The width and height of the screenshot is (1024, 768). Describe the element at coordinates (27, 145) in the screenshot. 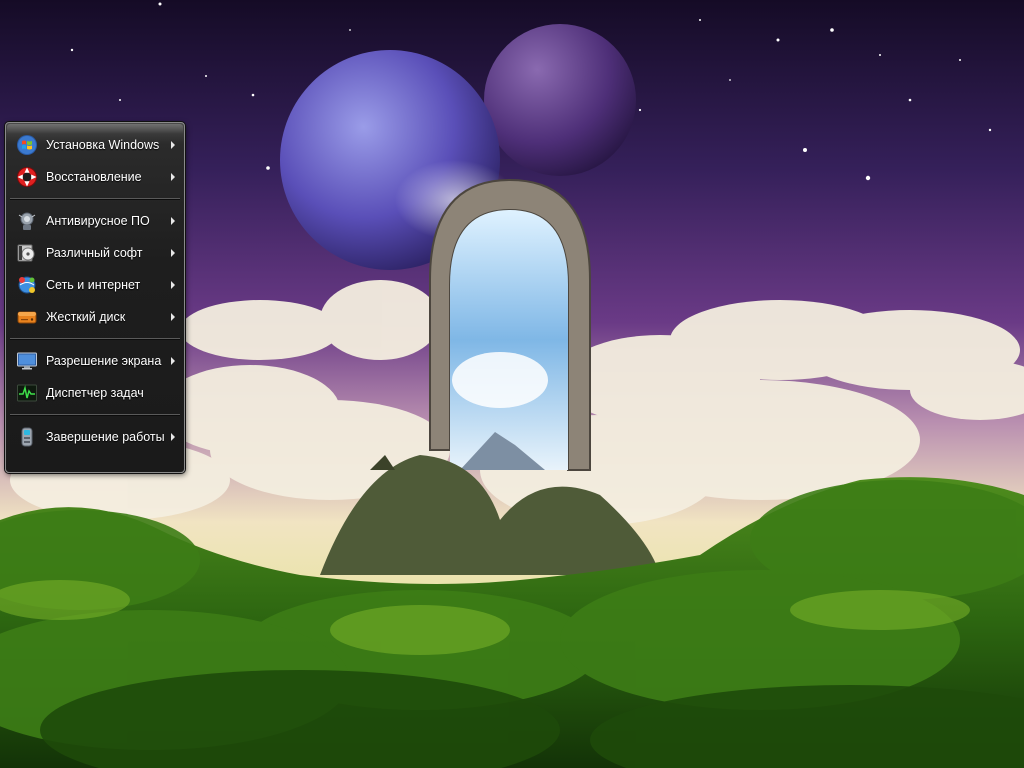

I see `windows-logo-icon` at that location.